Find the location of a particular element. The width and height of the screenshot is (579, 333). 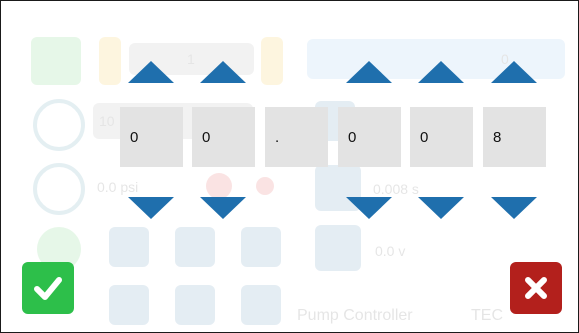

digit-1-down-button is located at coordinates (151, 208).